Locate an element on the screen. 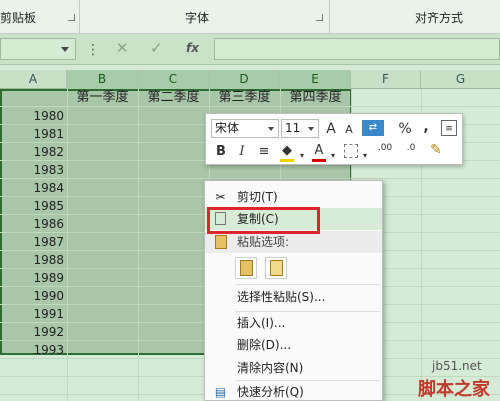 Image resolution: width=500 pixels, height=401 pixels. year-cell: 1988 is located at coordinates (33, 260).